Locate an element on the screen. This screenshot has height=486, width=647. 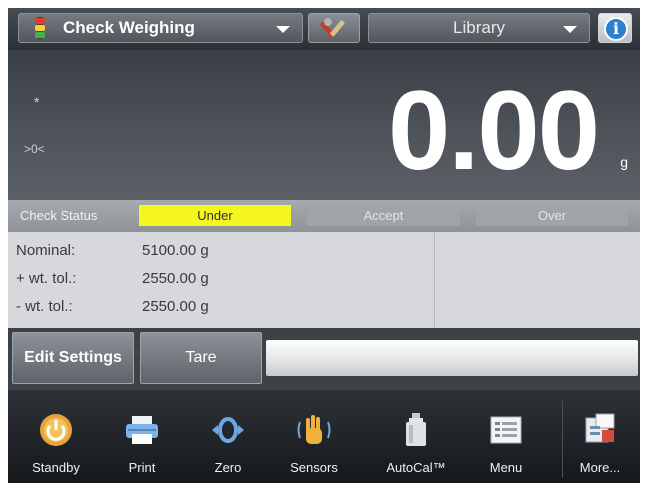
info-icon: i is located at coordinates (616, 29).